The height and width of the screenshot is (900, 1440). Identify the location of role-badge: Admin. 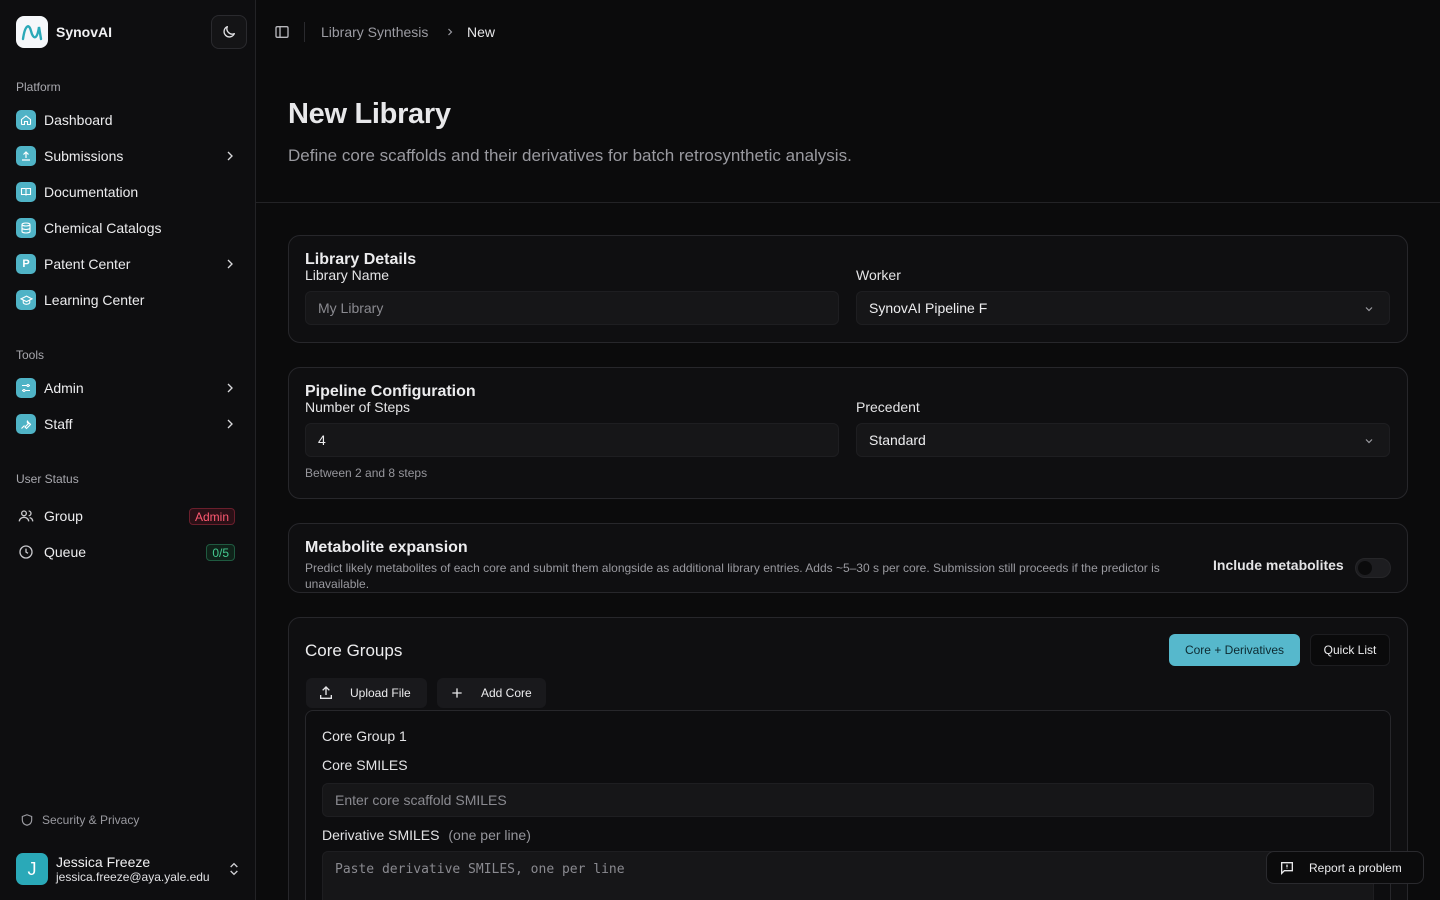
(211, 516).